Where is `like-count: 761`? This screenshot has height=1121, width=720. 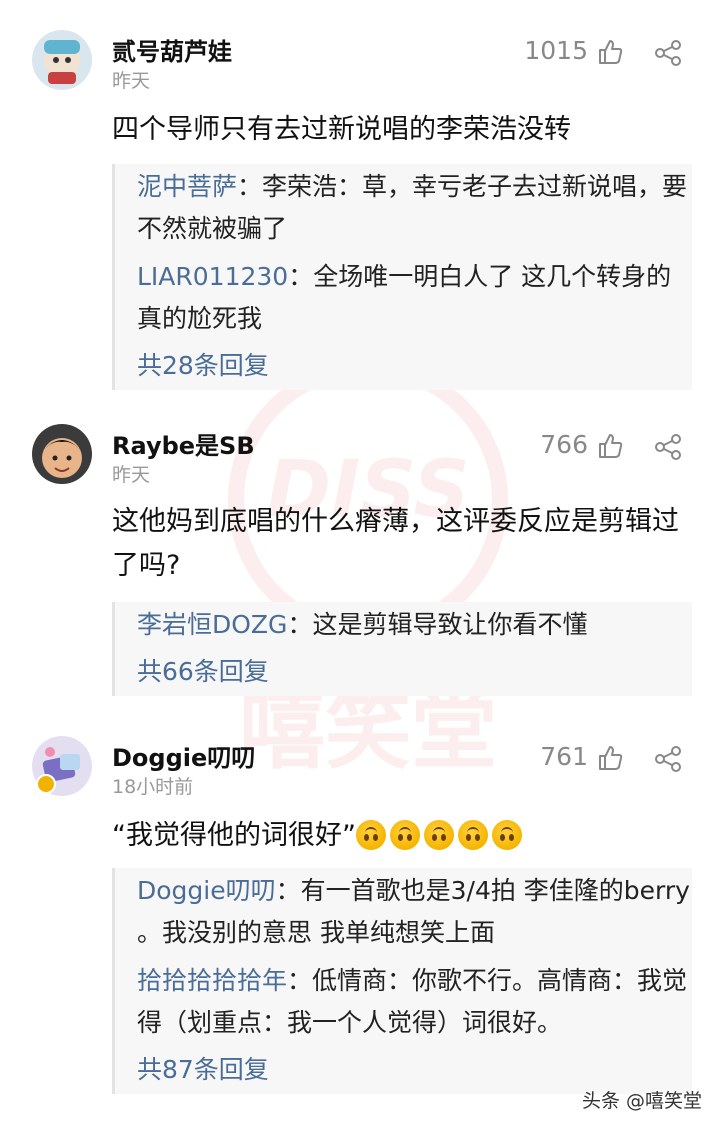 like-count: 761 is located at coordinates (564, 756).